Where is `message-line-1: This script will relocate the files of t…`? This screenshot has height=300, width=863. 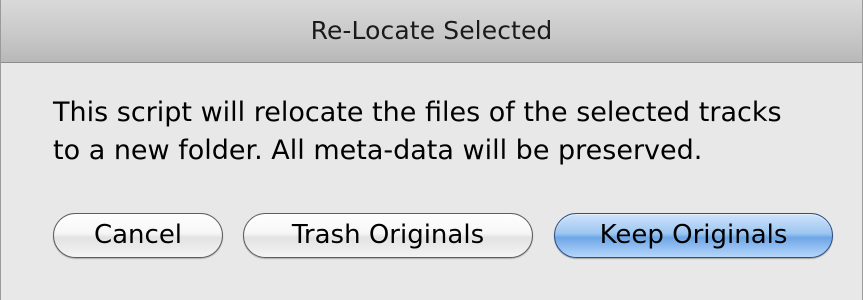 message-line-1: This script will relocate the files of t… is located at coordinates (417, 112).